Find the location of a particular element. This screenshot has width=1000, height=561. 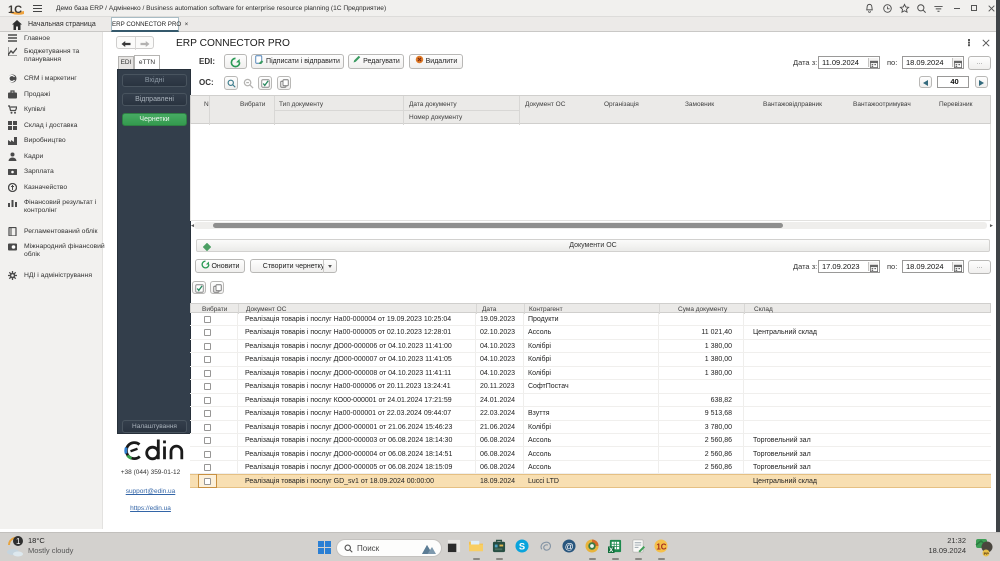

svg-text: PP is located at coordinates (987, 553).